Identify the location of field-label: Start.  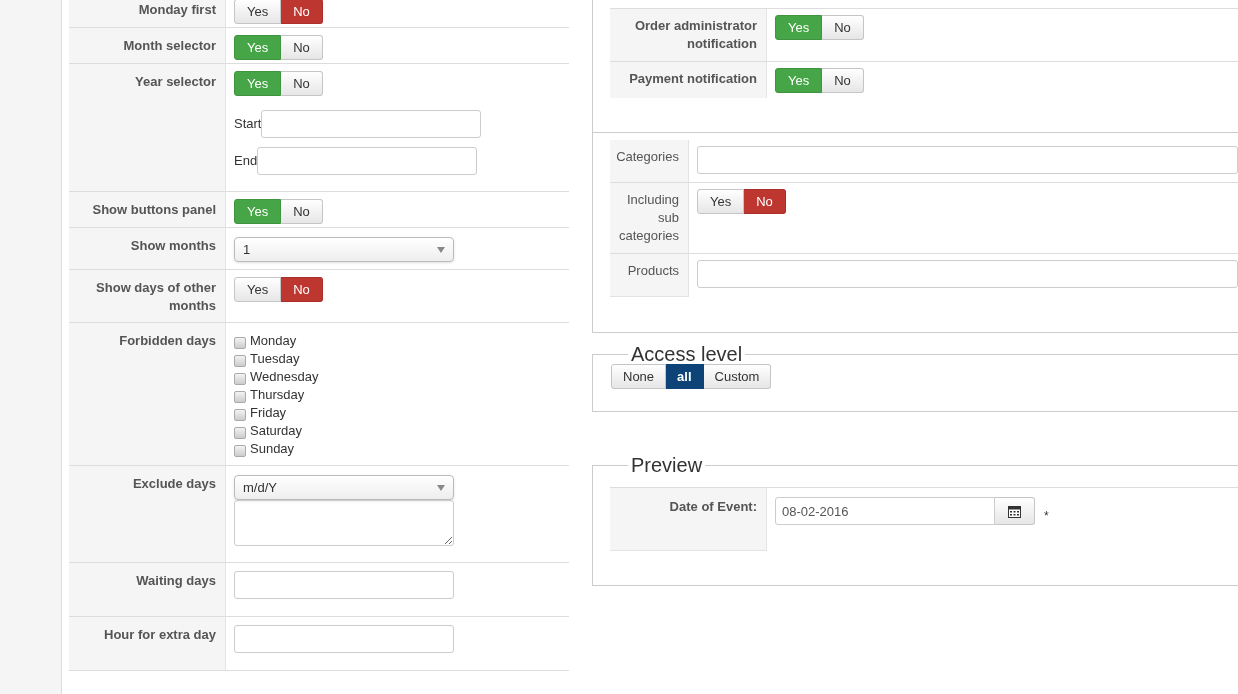
(248, 124).